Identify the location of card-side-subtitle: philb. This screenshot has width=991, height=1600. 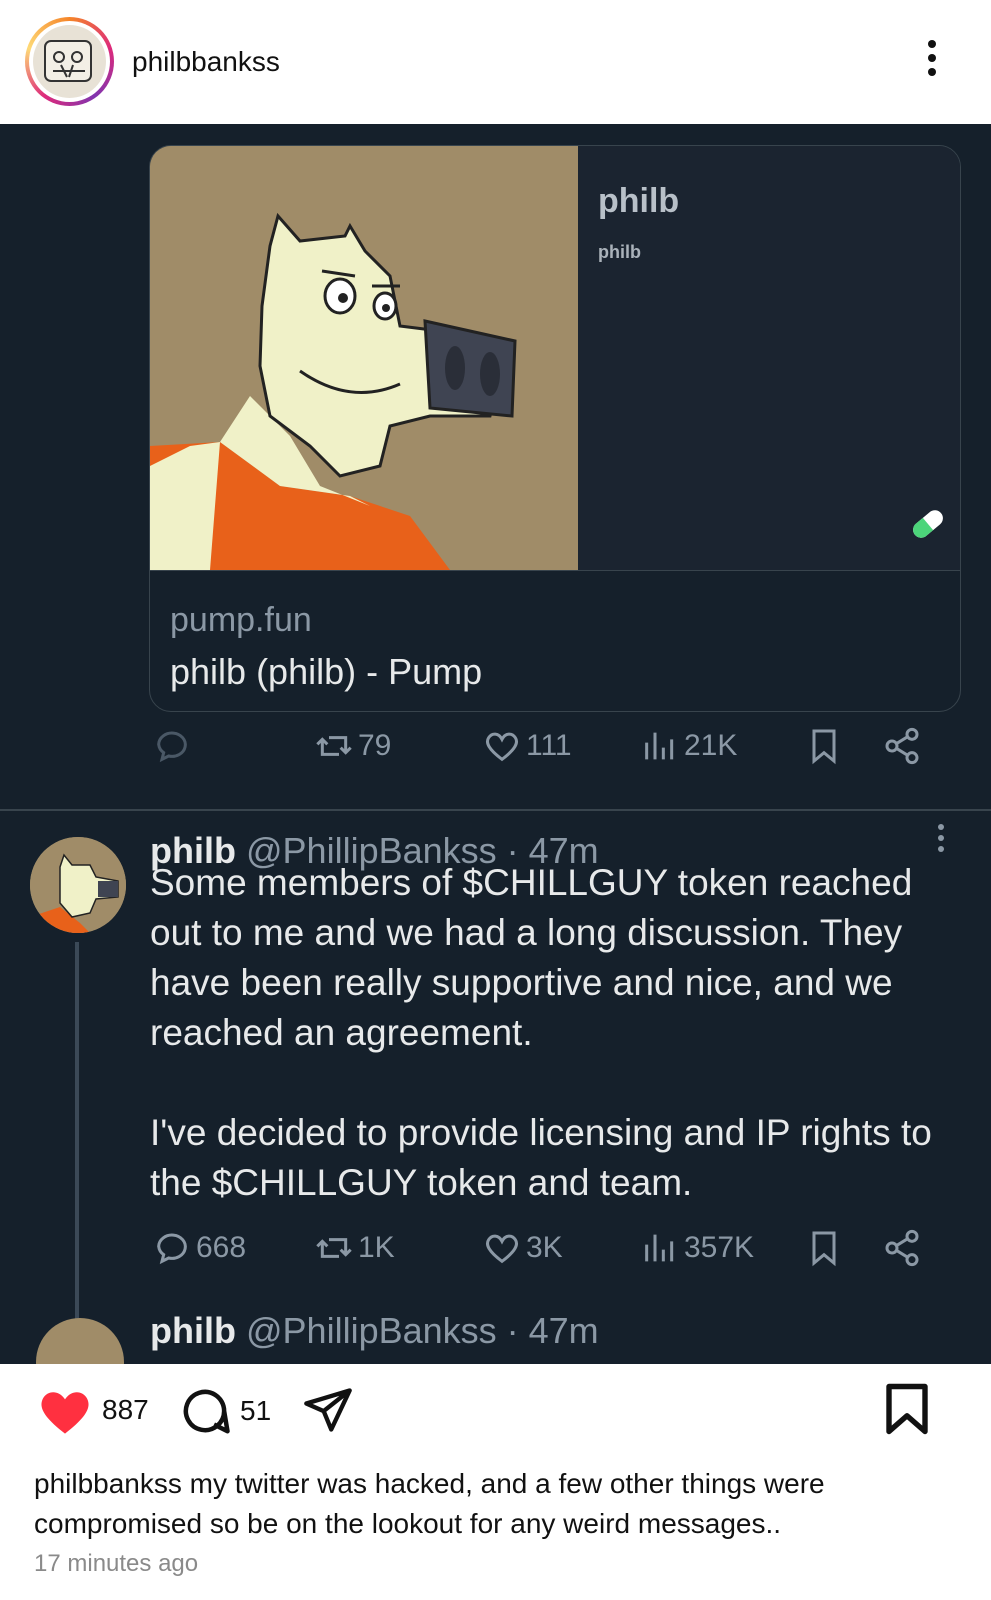
(619, 252).